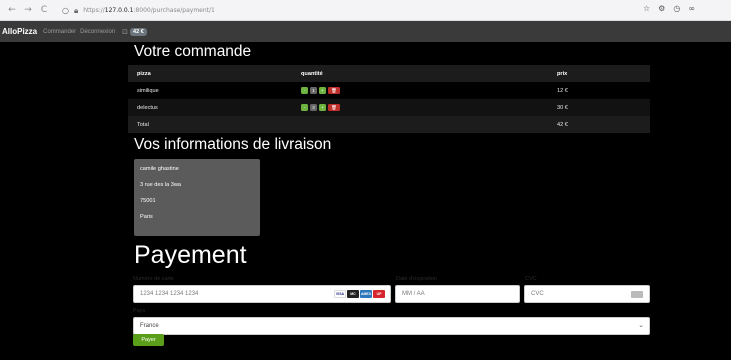 This screenshot has width=731, height=360. Describe the element at coordinates (641, 325) in the screenshot. I see `chevron-down-icon: ⌄` at that location.